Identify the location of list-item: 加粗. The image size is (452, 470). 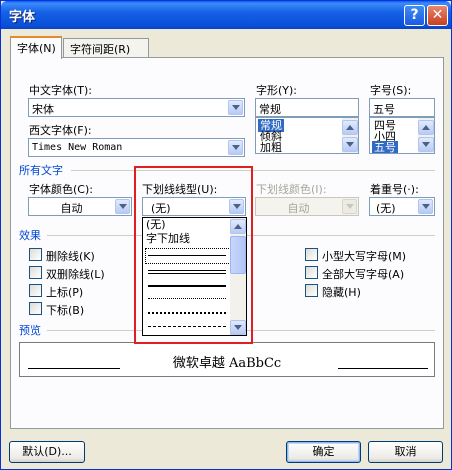
(271, 147).